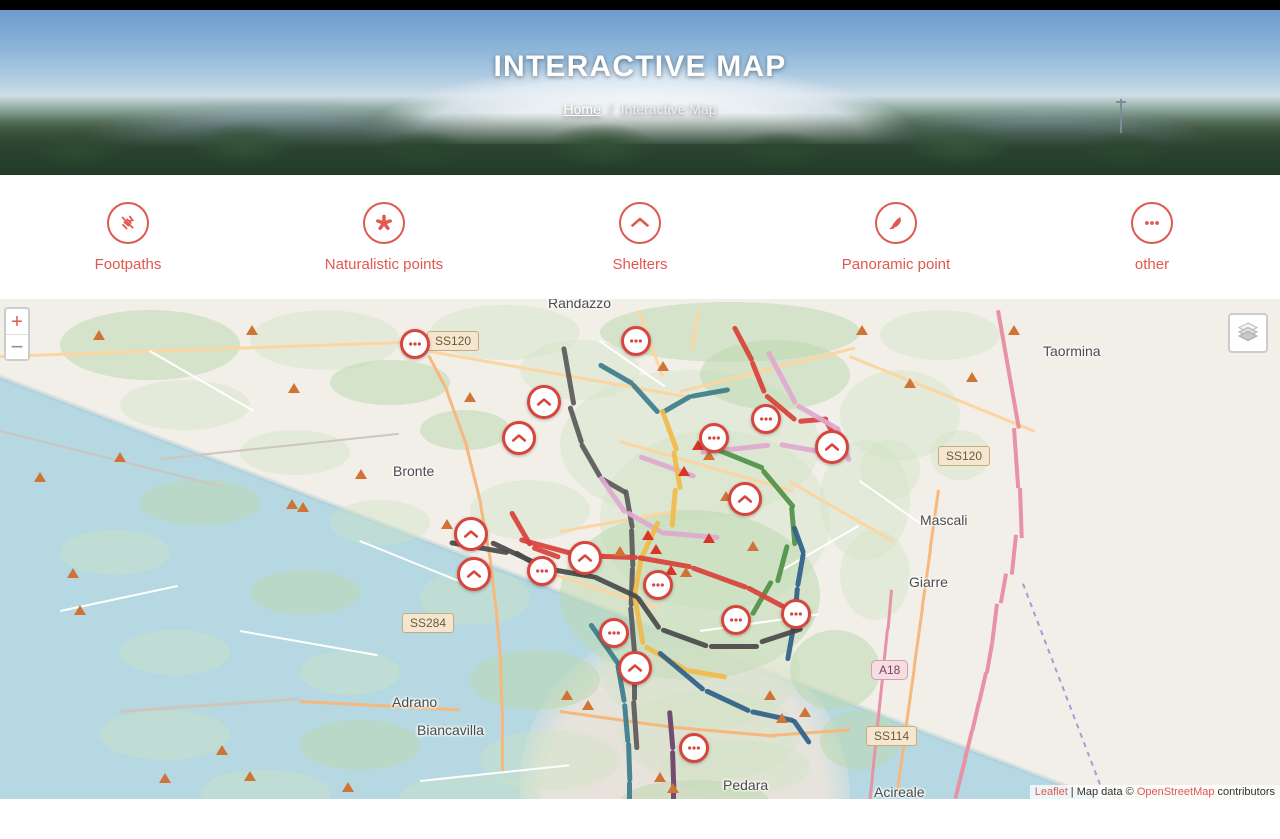  What do you see at coordinates (896, 237) in the screenshot?
I see `category-panoramic-point: Panoramic point` at bounding box center [896, 237].